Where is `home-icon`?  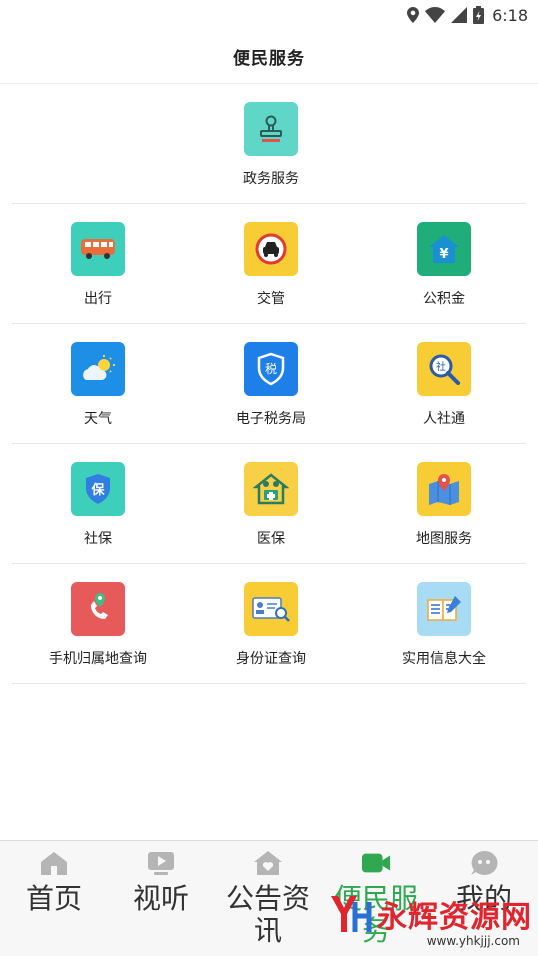
home-icon is located at coordinates (54, 863).